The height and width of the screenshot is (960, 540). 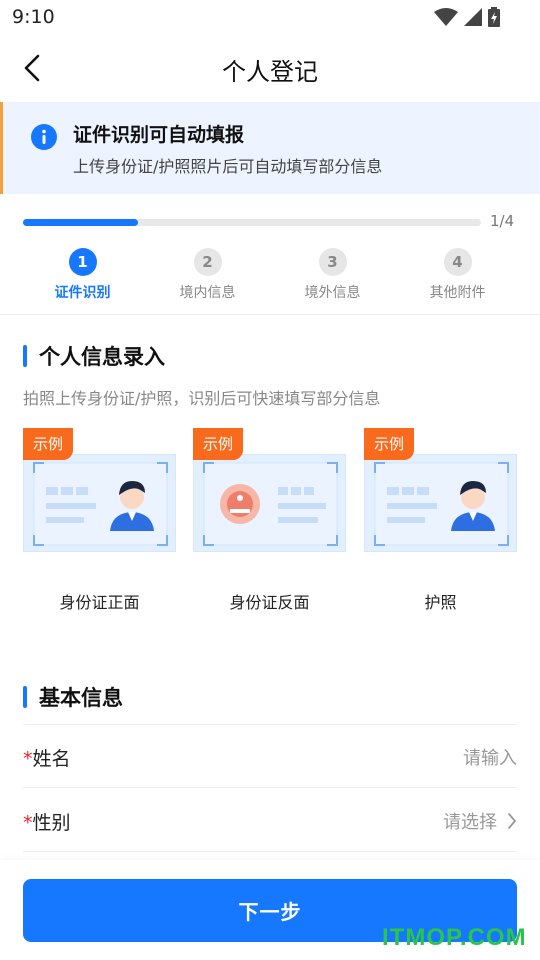 I want to click on step-3: 3 境外信息, so click(x=332, y=278).